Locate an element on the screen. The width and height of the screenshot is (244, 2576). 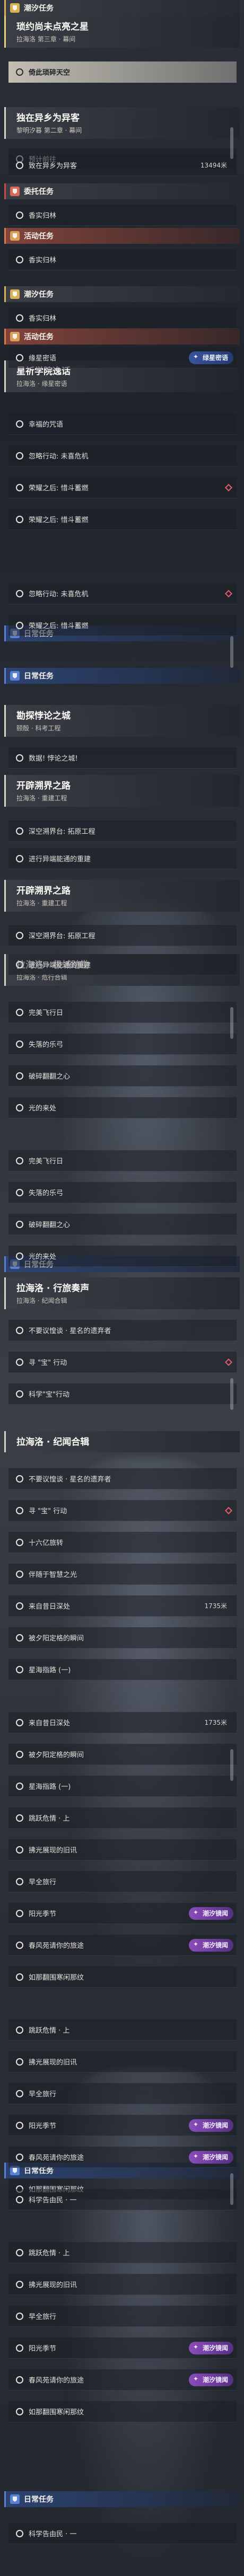
mission-card: 独在异乡为异客 黎明汐暮 第二章 · 幕间 is located at coordinates (122, 123).